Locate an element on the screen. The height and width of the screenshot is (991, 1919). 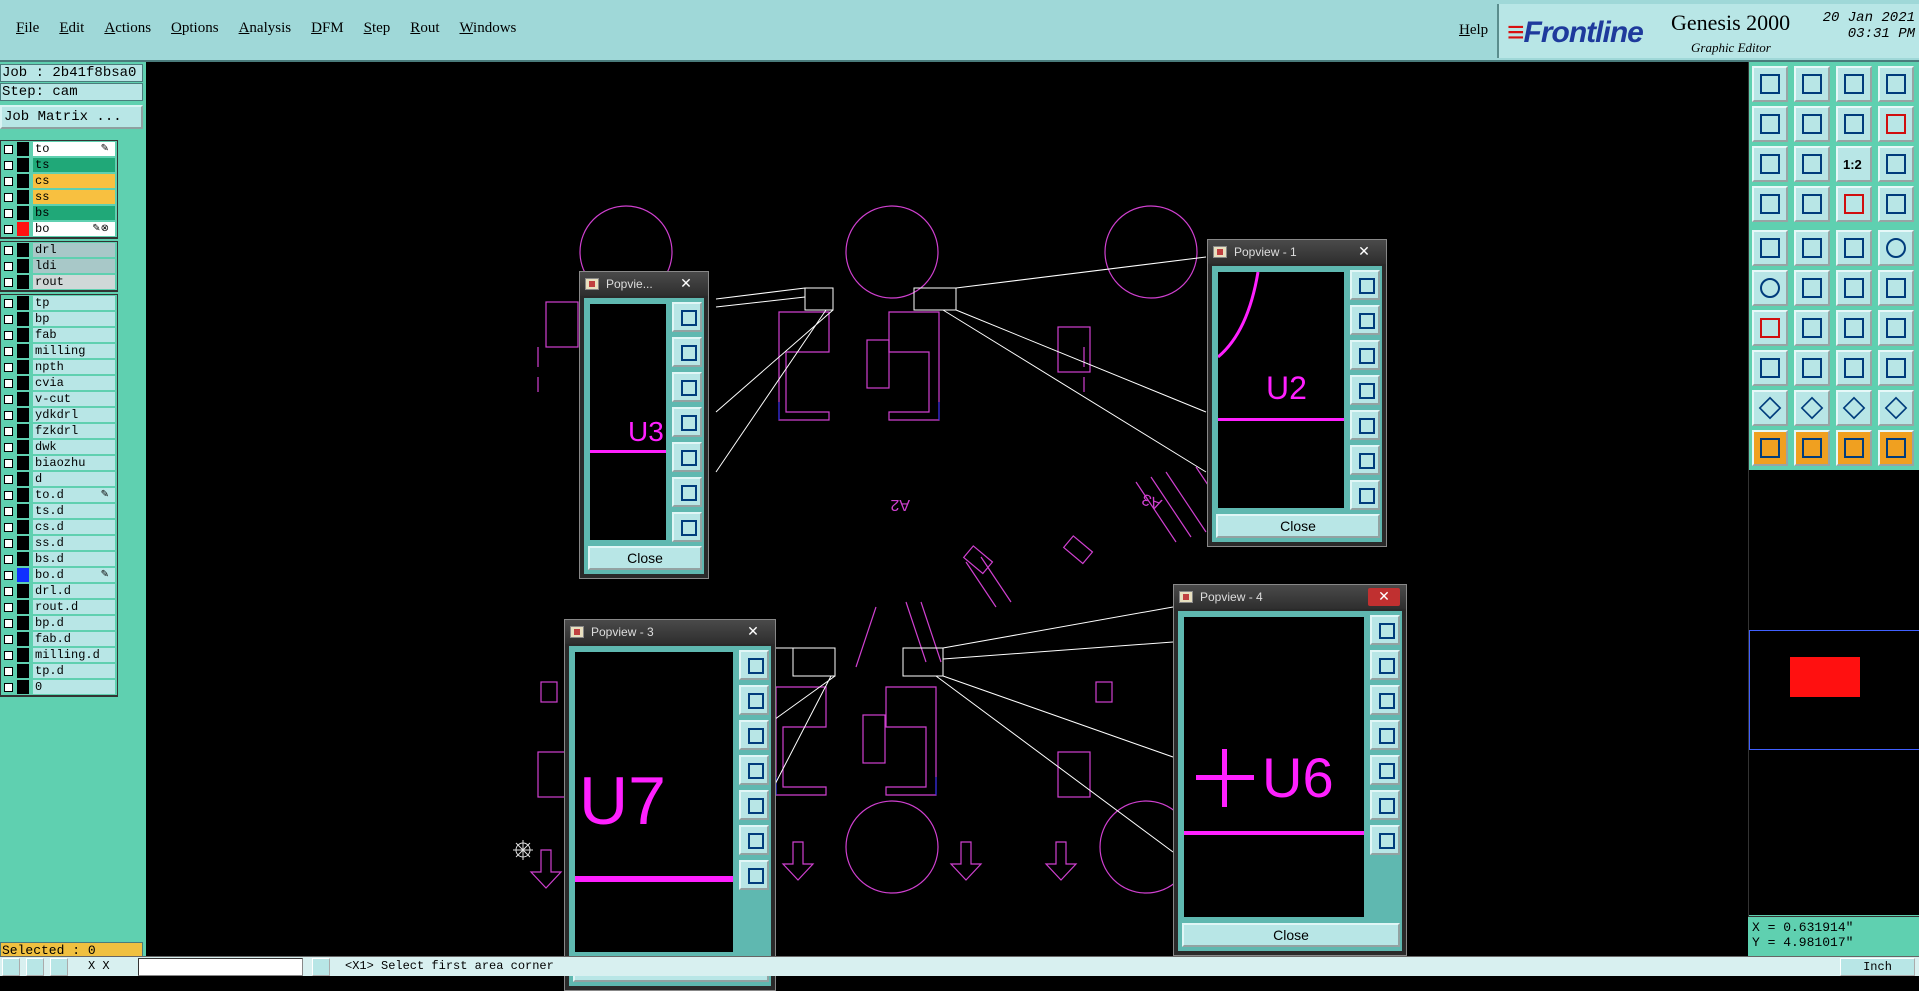
layer-name: bo ✎⊗ is located at coordinates (74, 229).